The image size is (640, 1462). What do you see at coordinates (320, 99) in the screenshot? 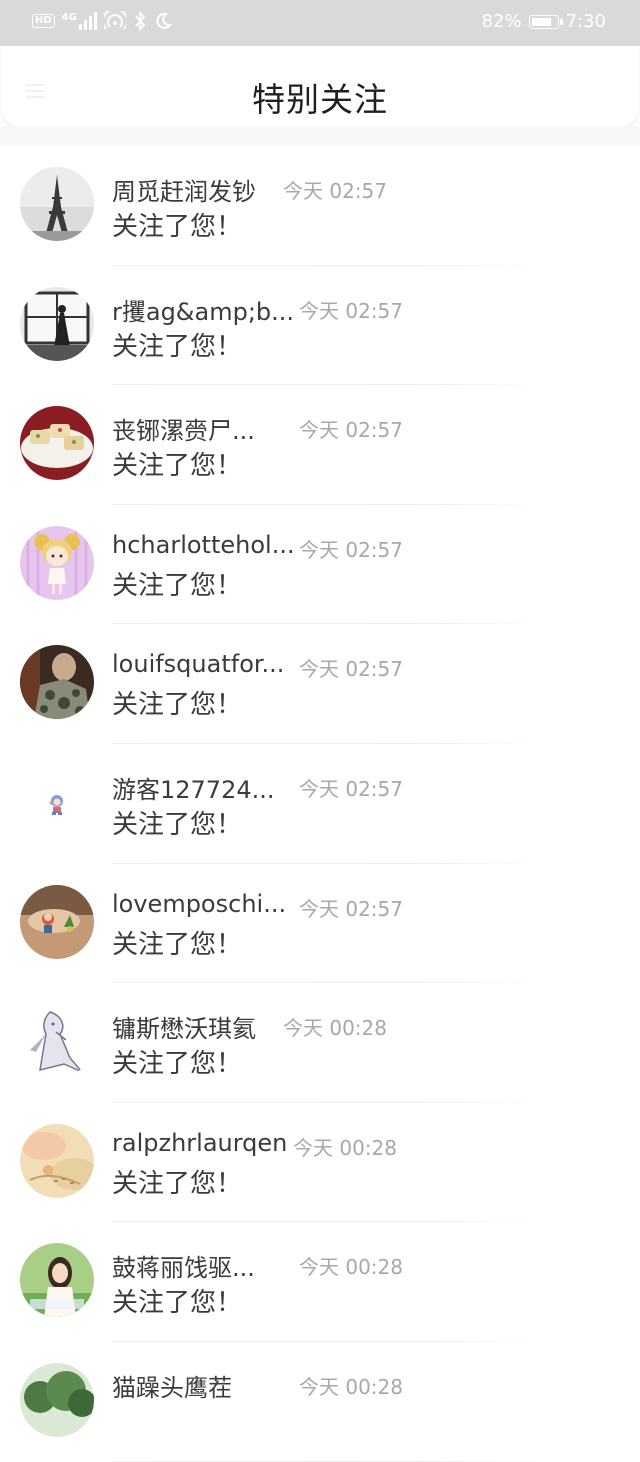
I see `page-title: 特别关注` at bounding box center [320, 99].